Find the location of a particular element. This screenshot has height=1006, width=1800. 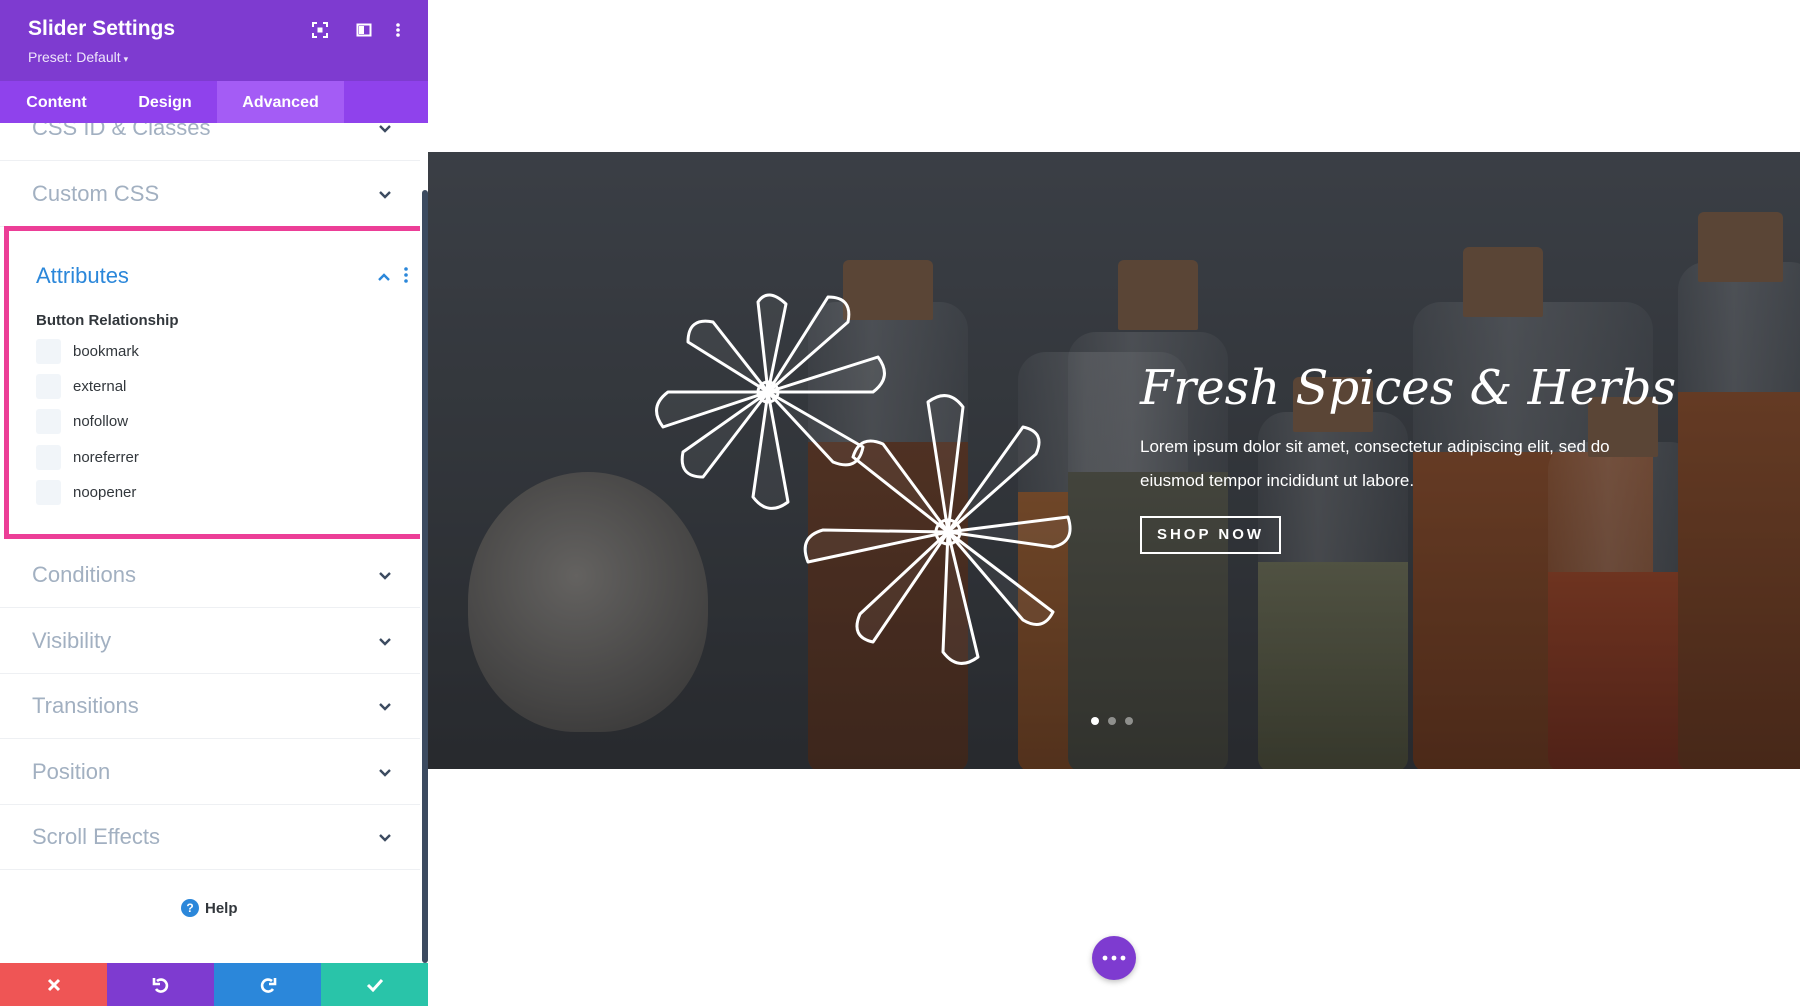

slider-pagination is located at coordinates (1112, 722).